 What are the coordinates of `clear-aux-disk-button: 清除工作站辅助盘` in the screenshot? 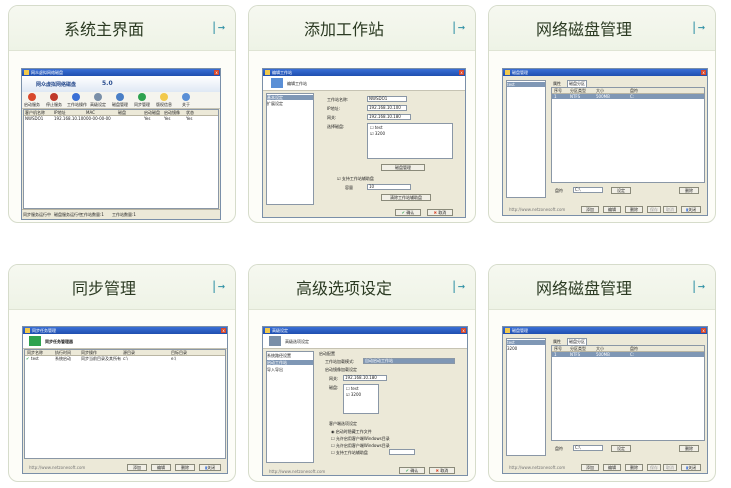 It's located at (406, 197).